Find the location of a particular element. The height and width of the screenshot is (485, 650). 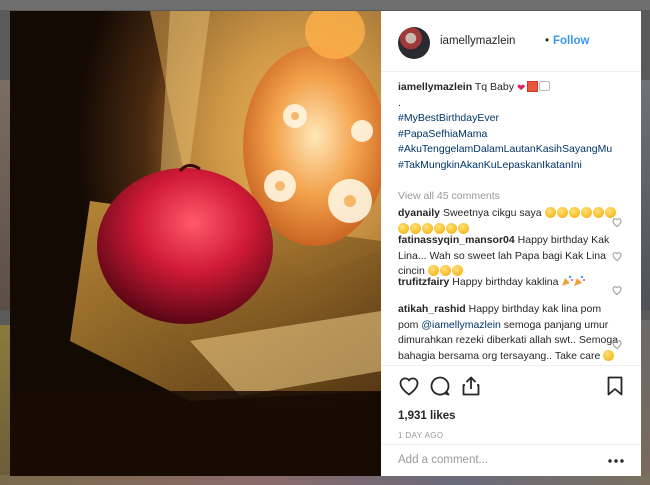

hashtag-link: #AkuTenggelamDalamLautanKasihSayangMu is located at coordinates (509, 150).